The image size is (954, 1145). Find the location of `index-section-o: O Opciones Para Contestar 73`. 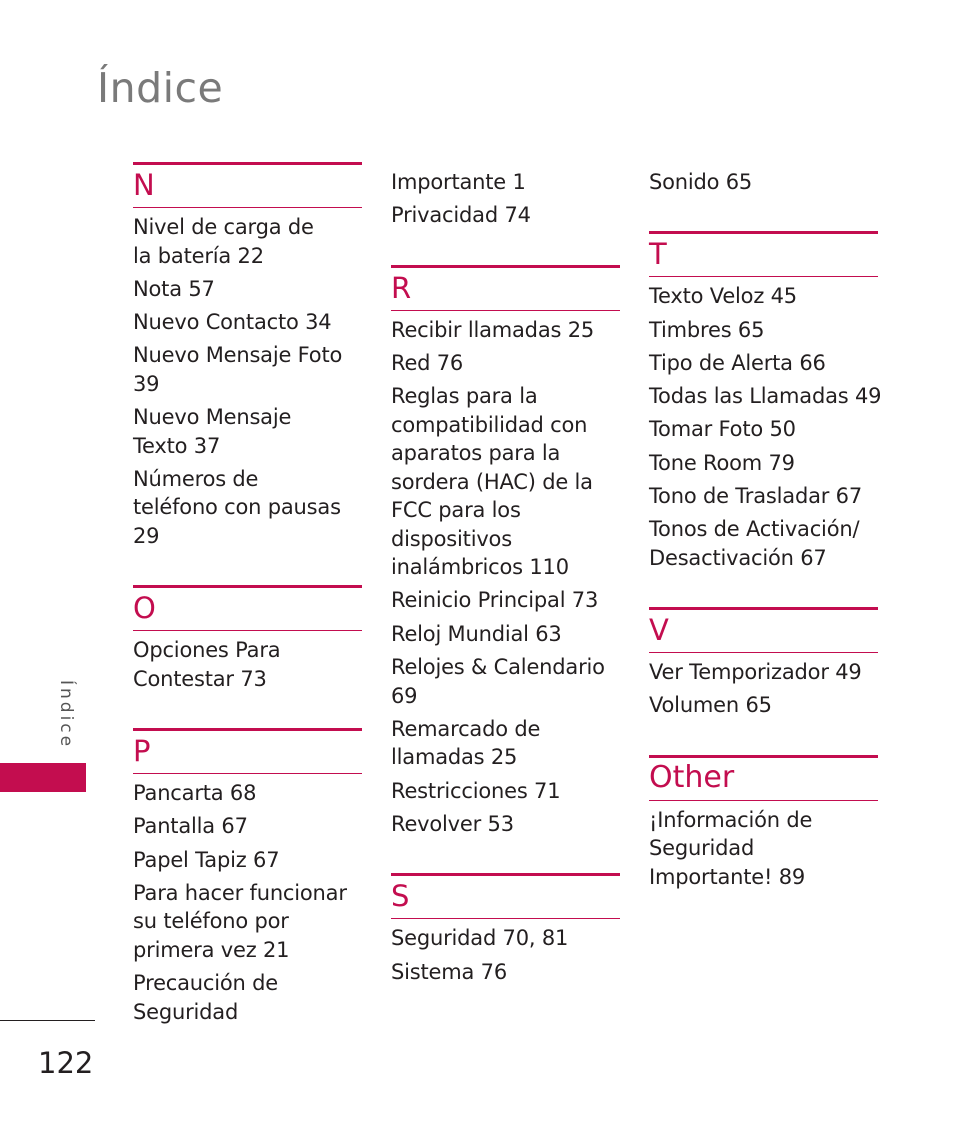

index-section-o: O Opciones Para Contestar 73 is located at coordinates (247, 639).